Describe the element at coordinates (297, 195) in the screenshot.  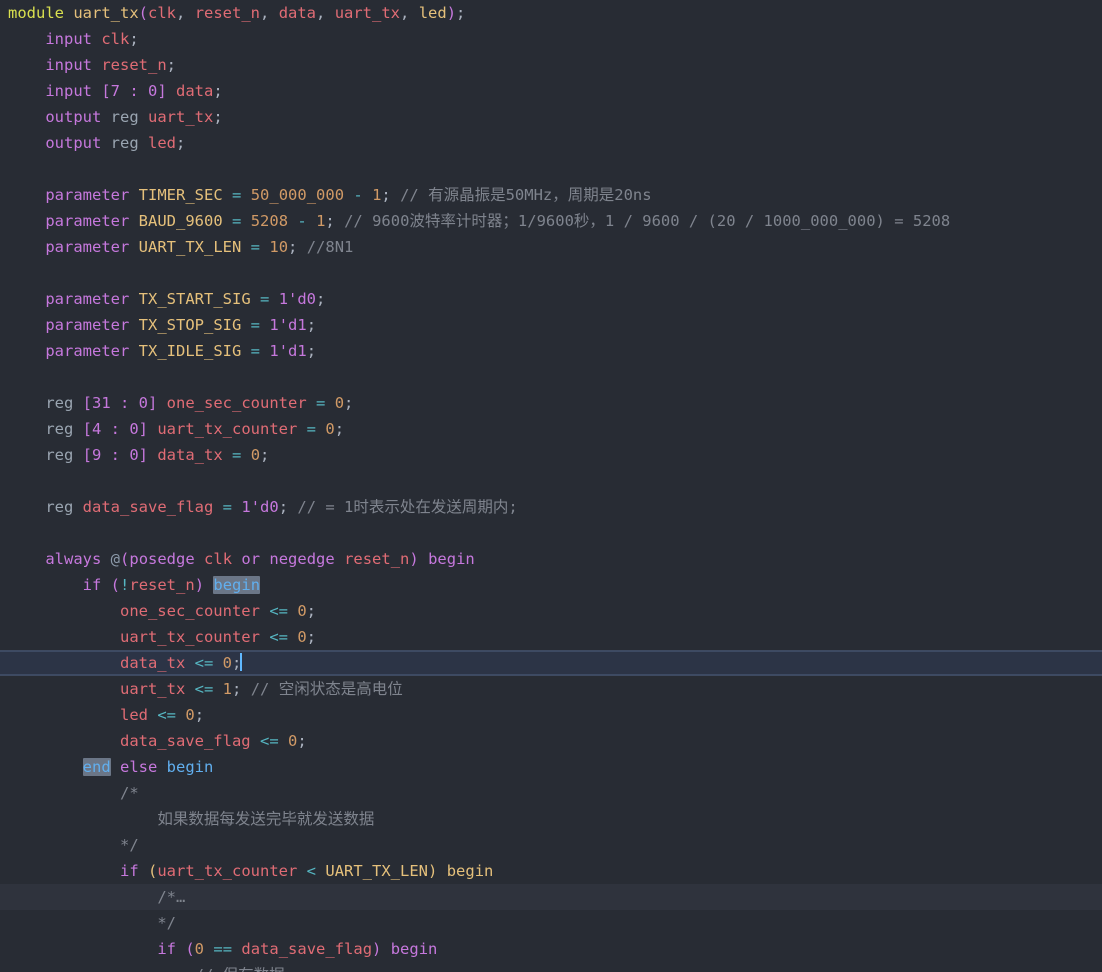
I see `token-number: 50_000_000` at that location.